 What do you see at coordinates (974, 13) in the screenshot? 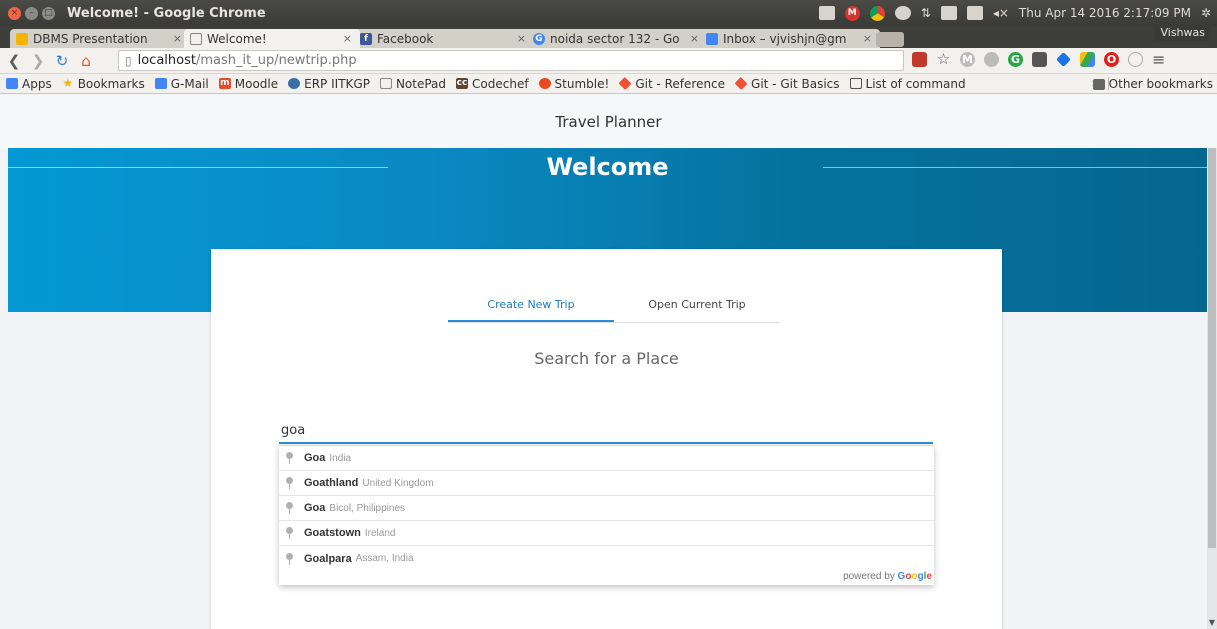
I see `battery-icon` at bounding box center [974, 13].